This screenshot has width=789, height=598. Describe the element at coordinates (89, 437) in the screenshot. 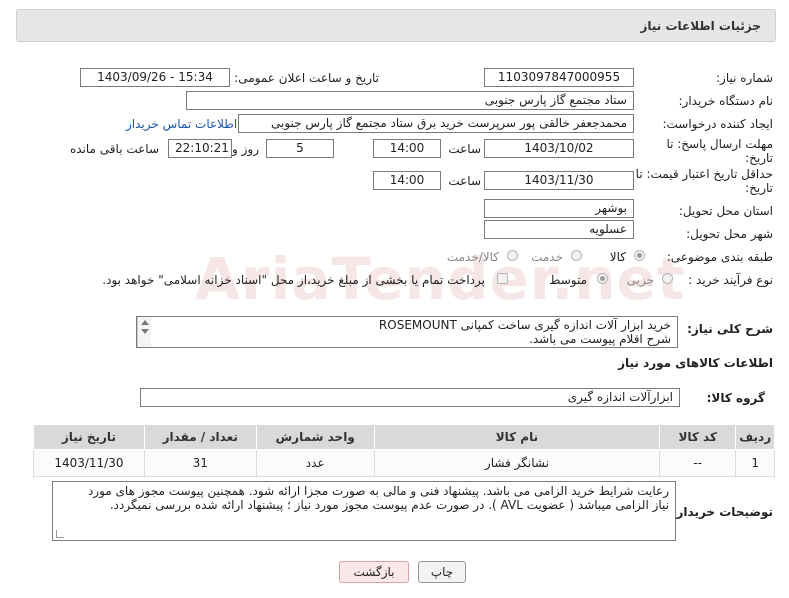

I see `col-header-need-date: تاریخ نیاز` at that location.